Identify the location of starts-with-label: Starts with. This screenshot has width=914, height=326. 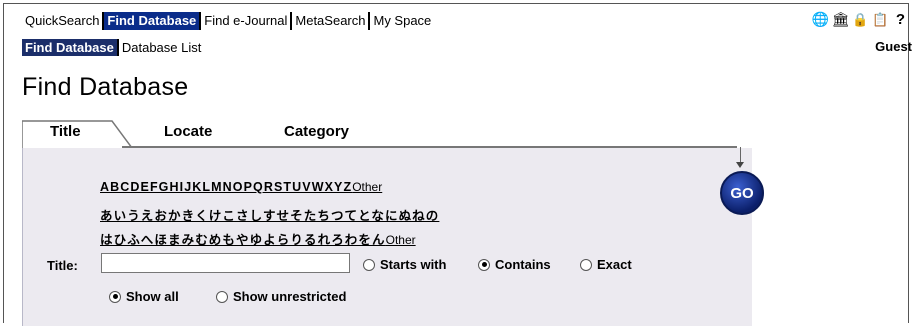
(413, 264).